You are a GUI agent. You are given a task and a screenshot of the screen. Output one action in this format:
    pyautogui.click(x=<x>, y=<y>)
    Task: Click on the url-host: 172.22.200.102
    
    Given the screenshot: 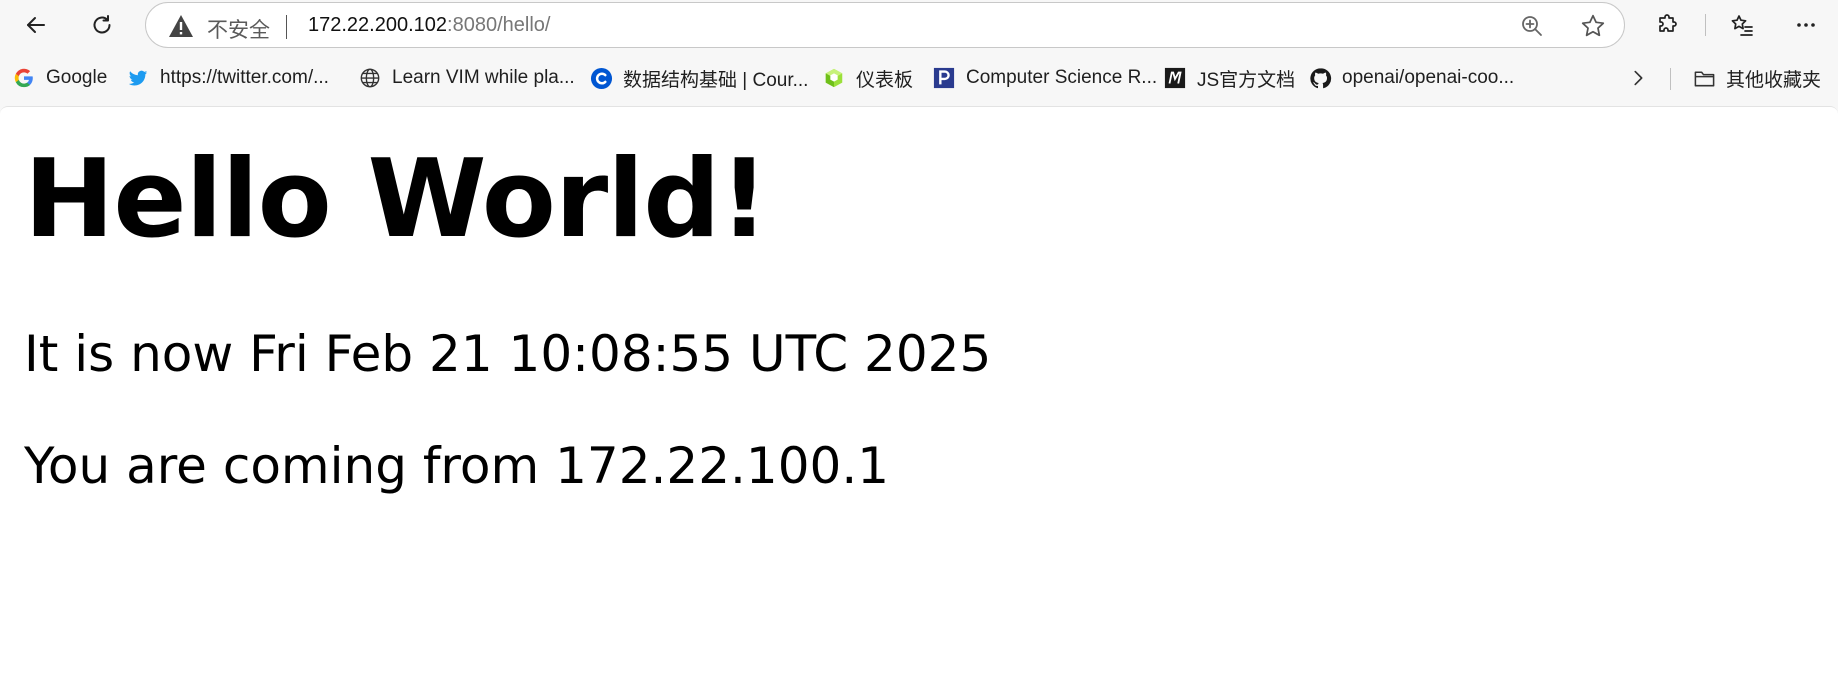 What is the action you would take?
    pyautogui.click(x=378, y=25)
    